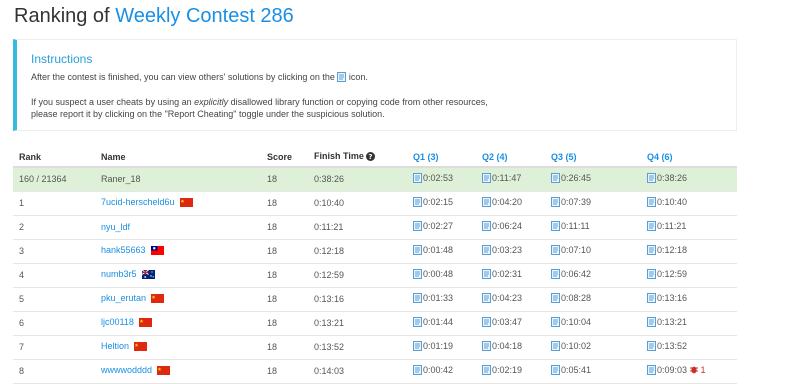 The height and width of the screenshot is (384, 800). Describe the element at coordinates (178, 203) in the screenshot. I see `name-cell: 7ucid-herscheld6u` at that location.